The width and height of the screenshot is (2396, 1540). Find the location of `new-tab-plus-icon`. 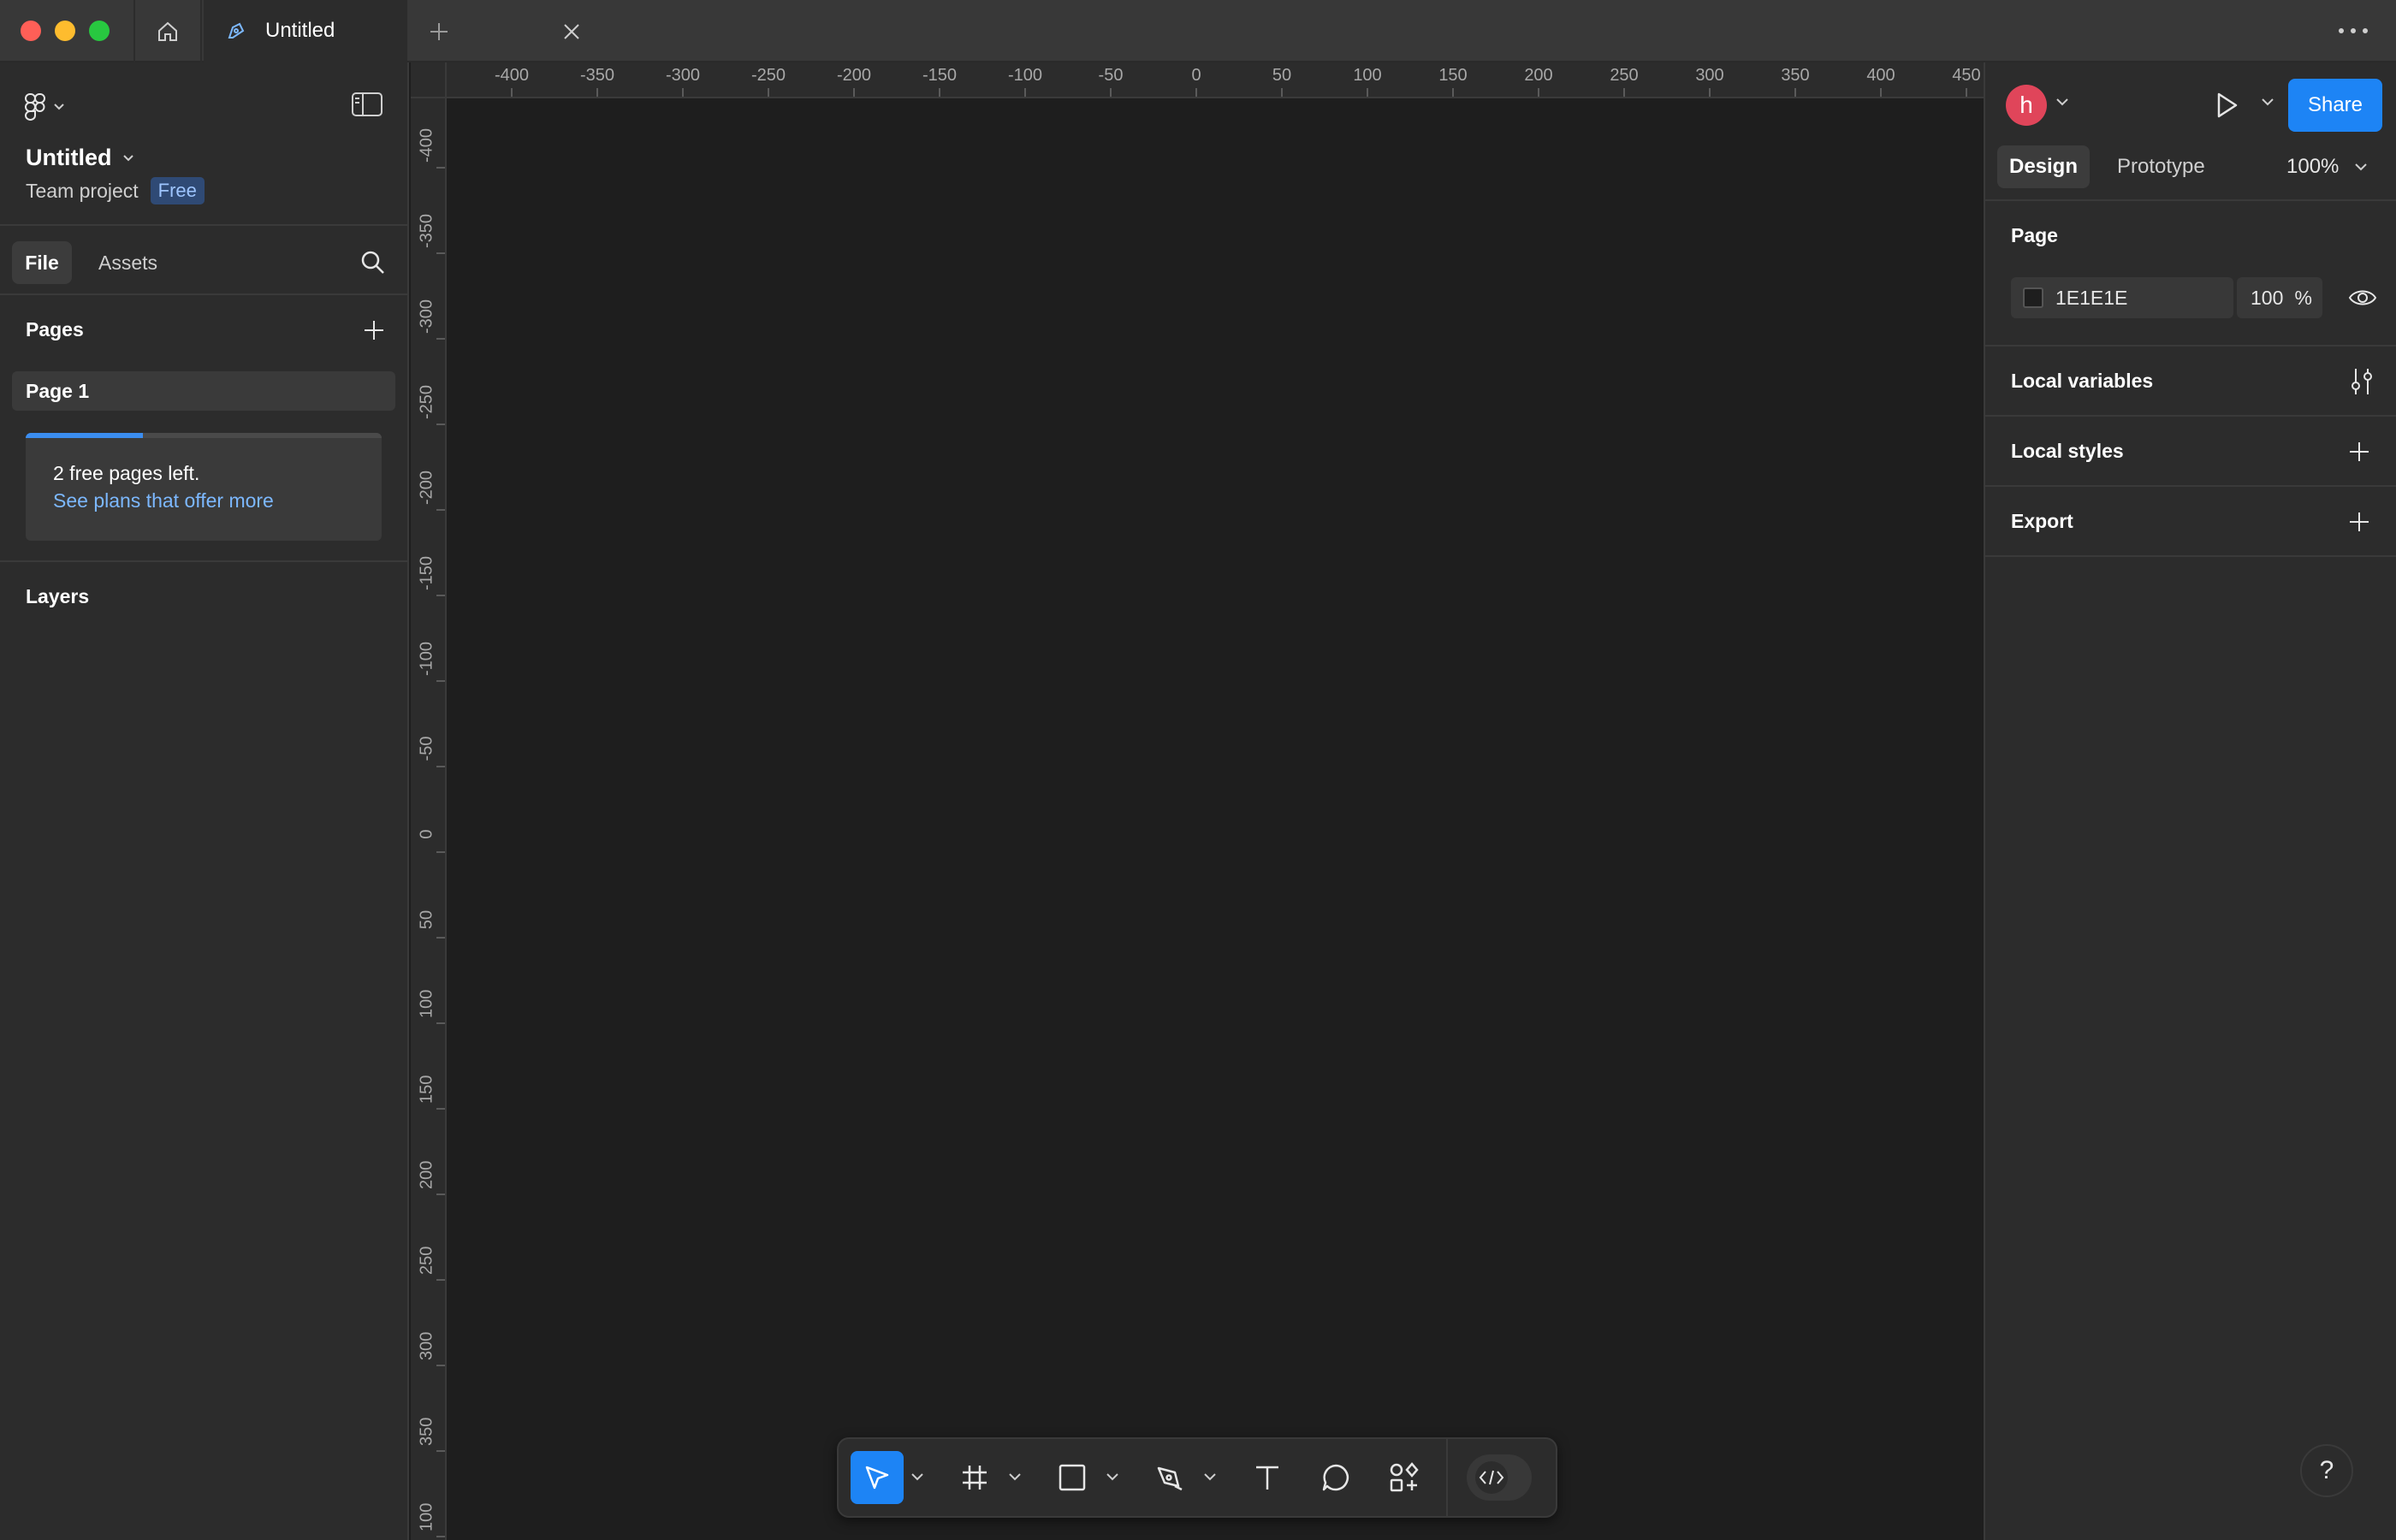

new-tab-plus-icon is located at coordinates (439, 31).